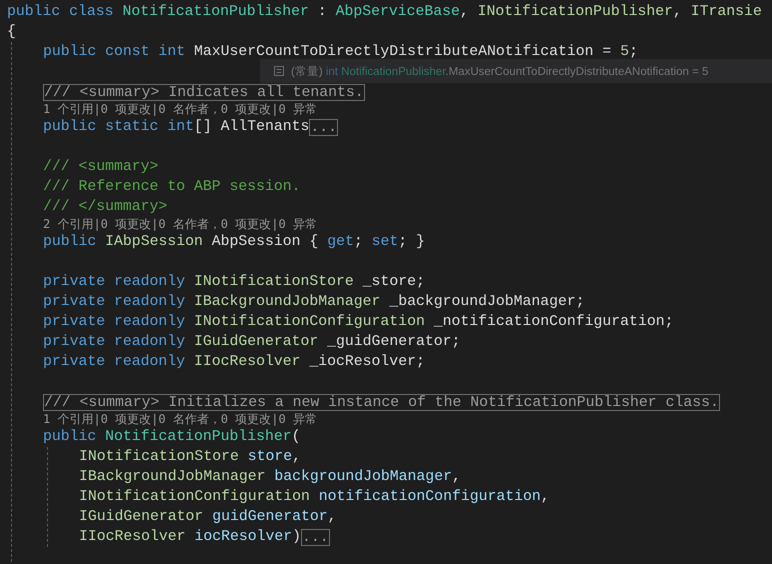 The height and width of the screenshot is (564, 772). Describe the element at coordinates (234, 282) in the screenshot. I see `code-line: private readonly INotificationStore _store;` at that location.